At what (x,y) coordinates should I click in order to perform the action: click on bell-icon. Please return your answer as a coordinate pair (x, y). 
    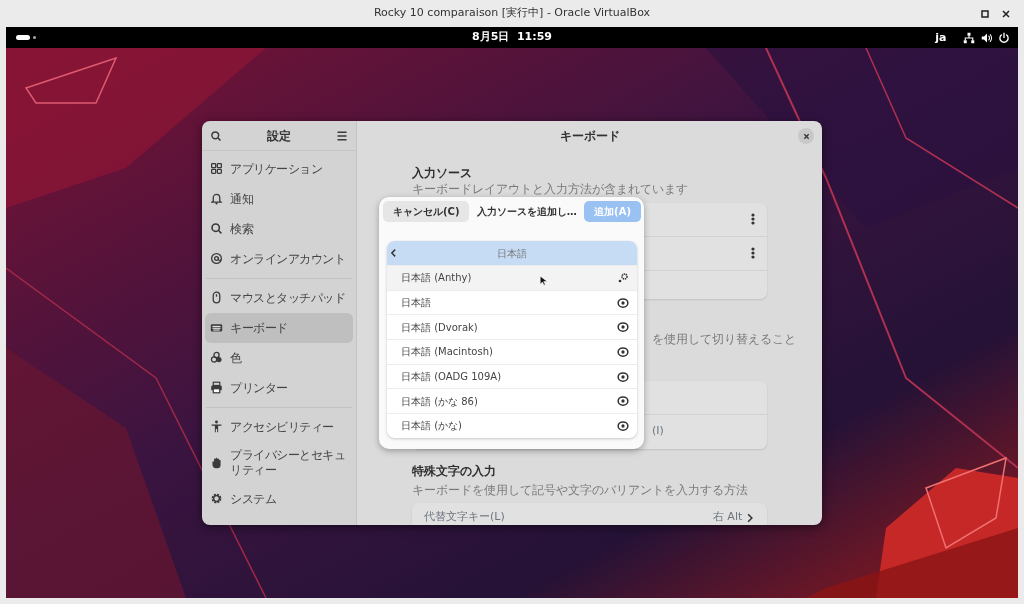
    Looking at the image, I should click on (216, 199).